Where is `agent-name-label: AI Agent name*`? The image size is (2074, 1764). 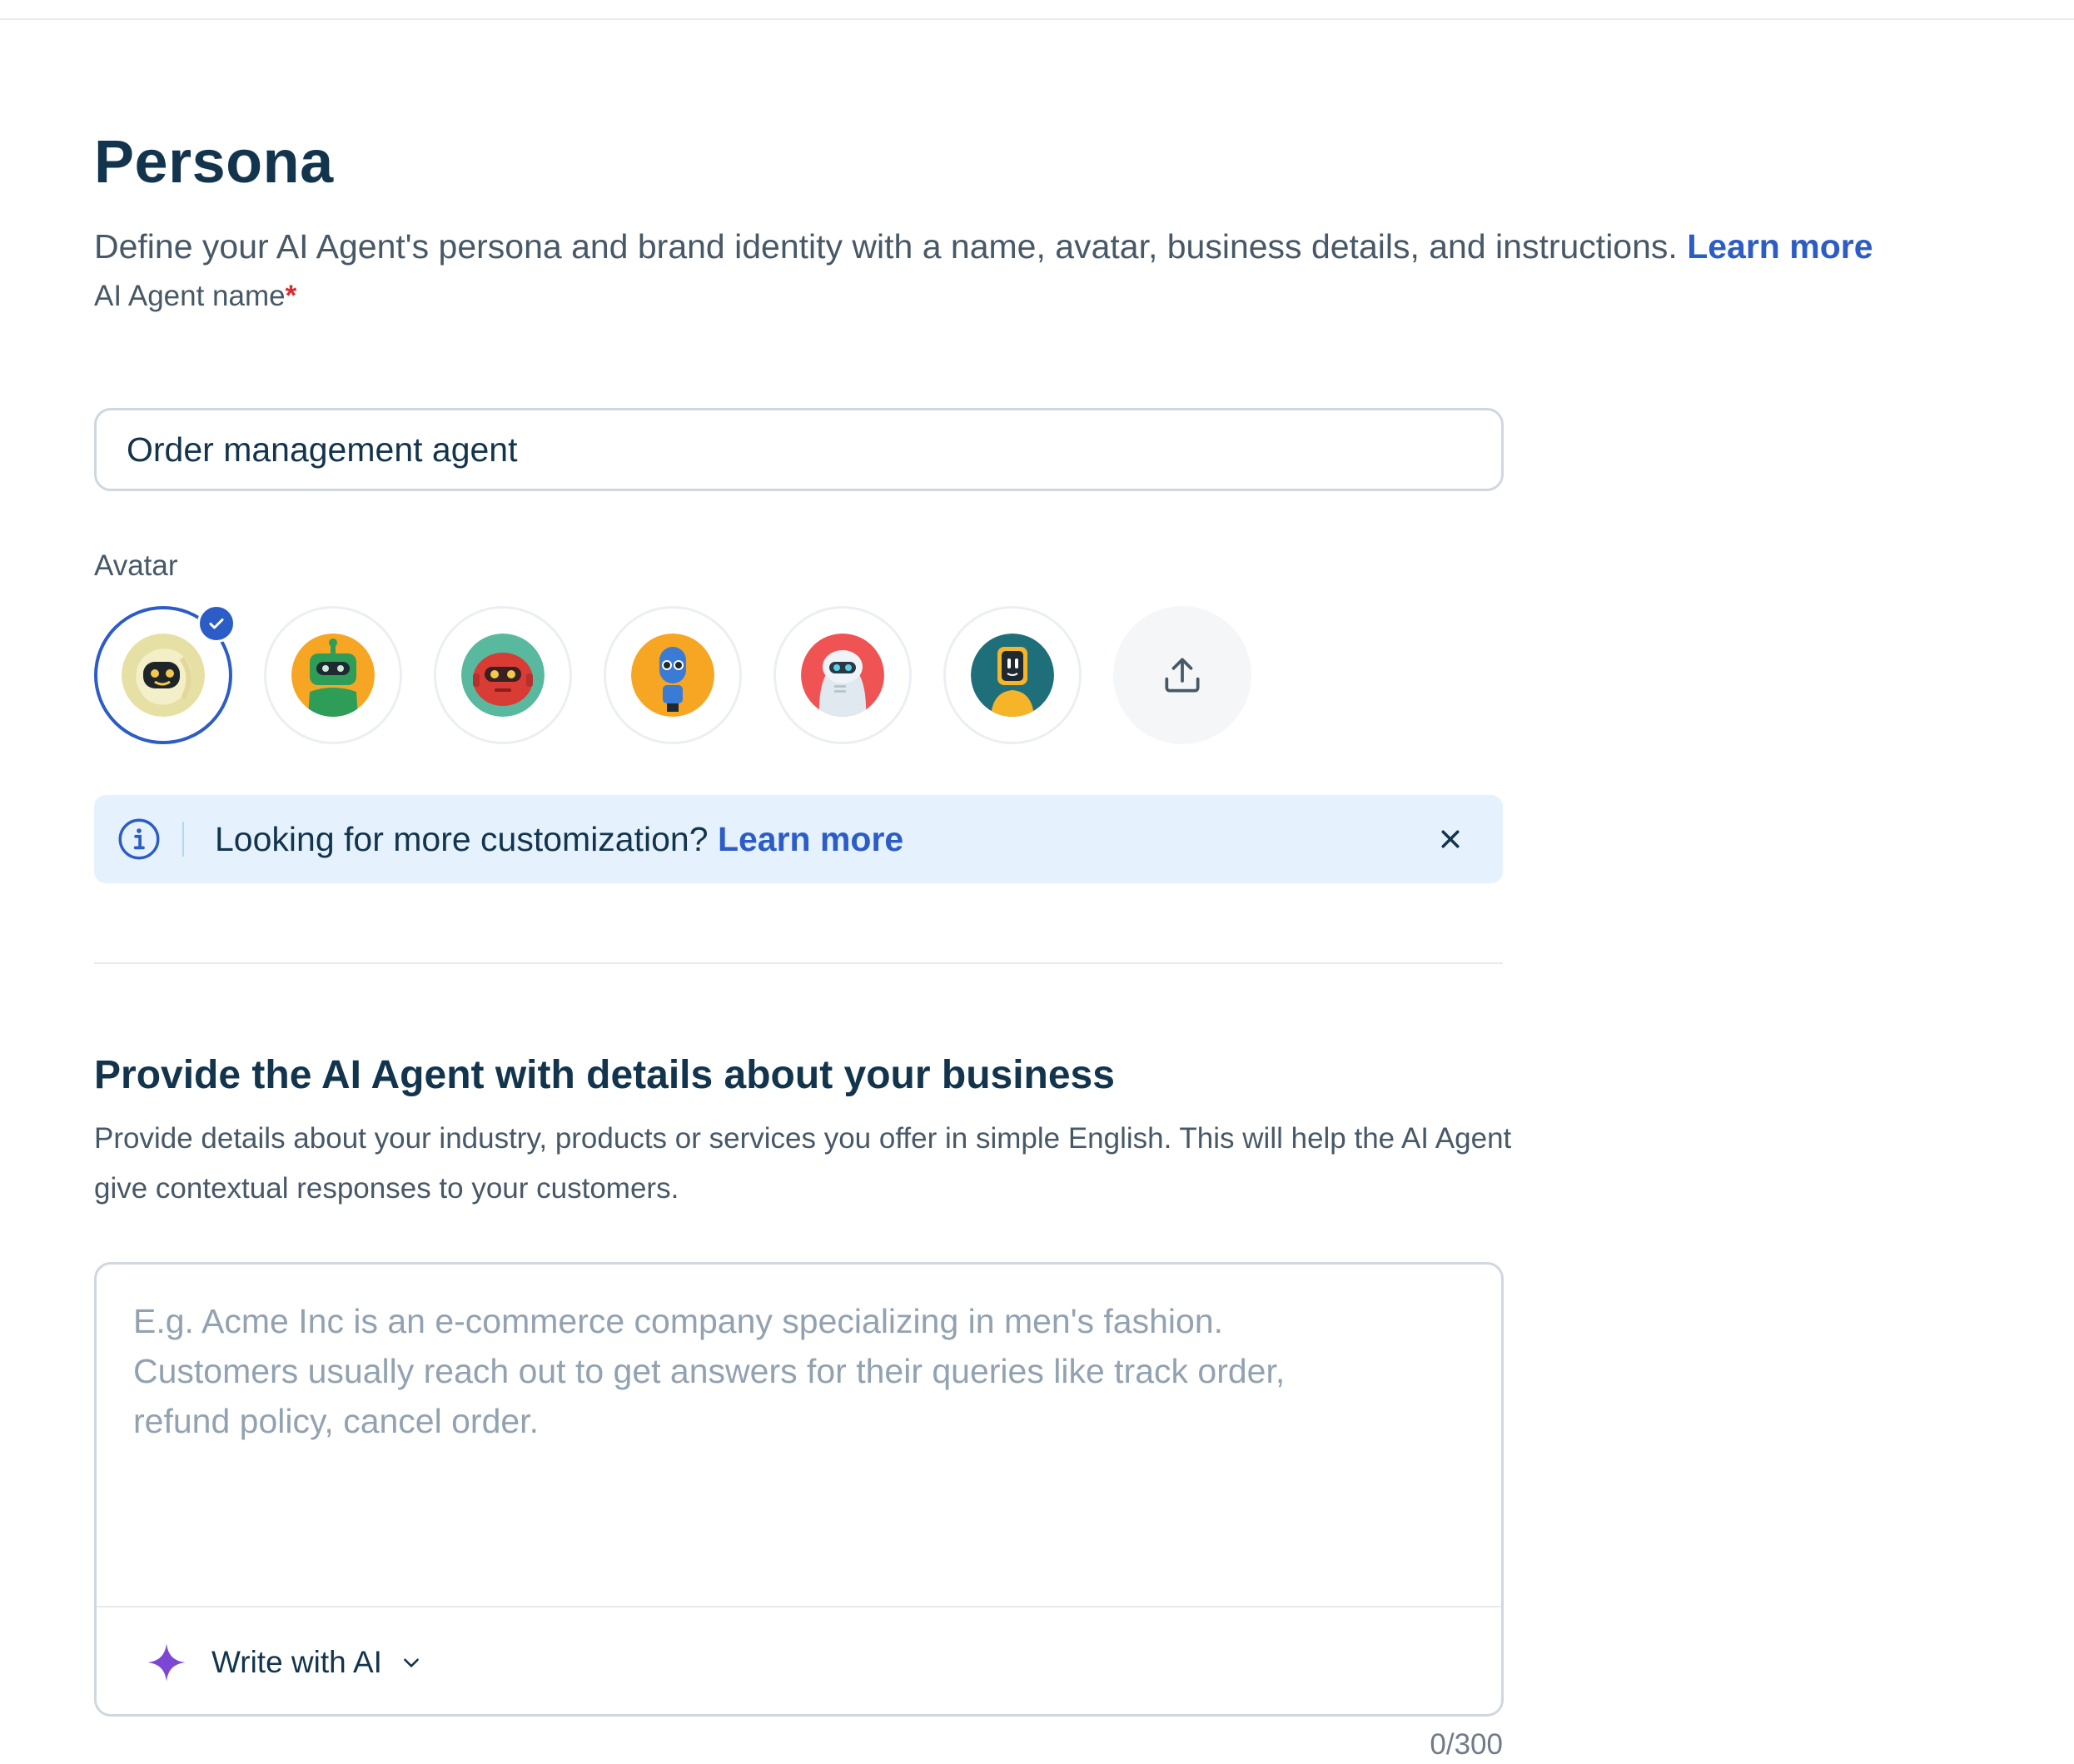
agent-name-label: AI Agent name* is located at coordinates (195, 296).